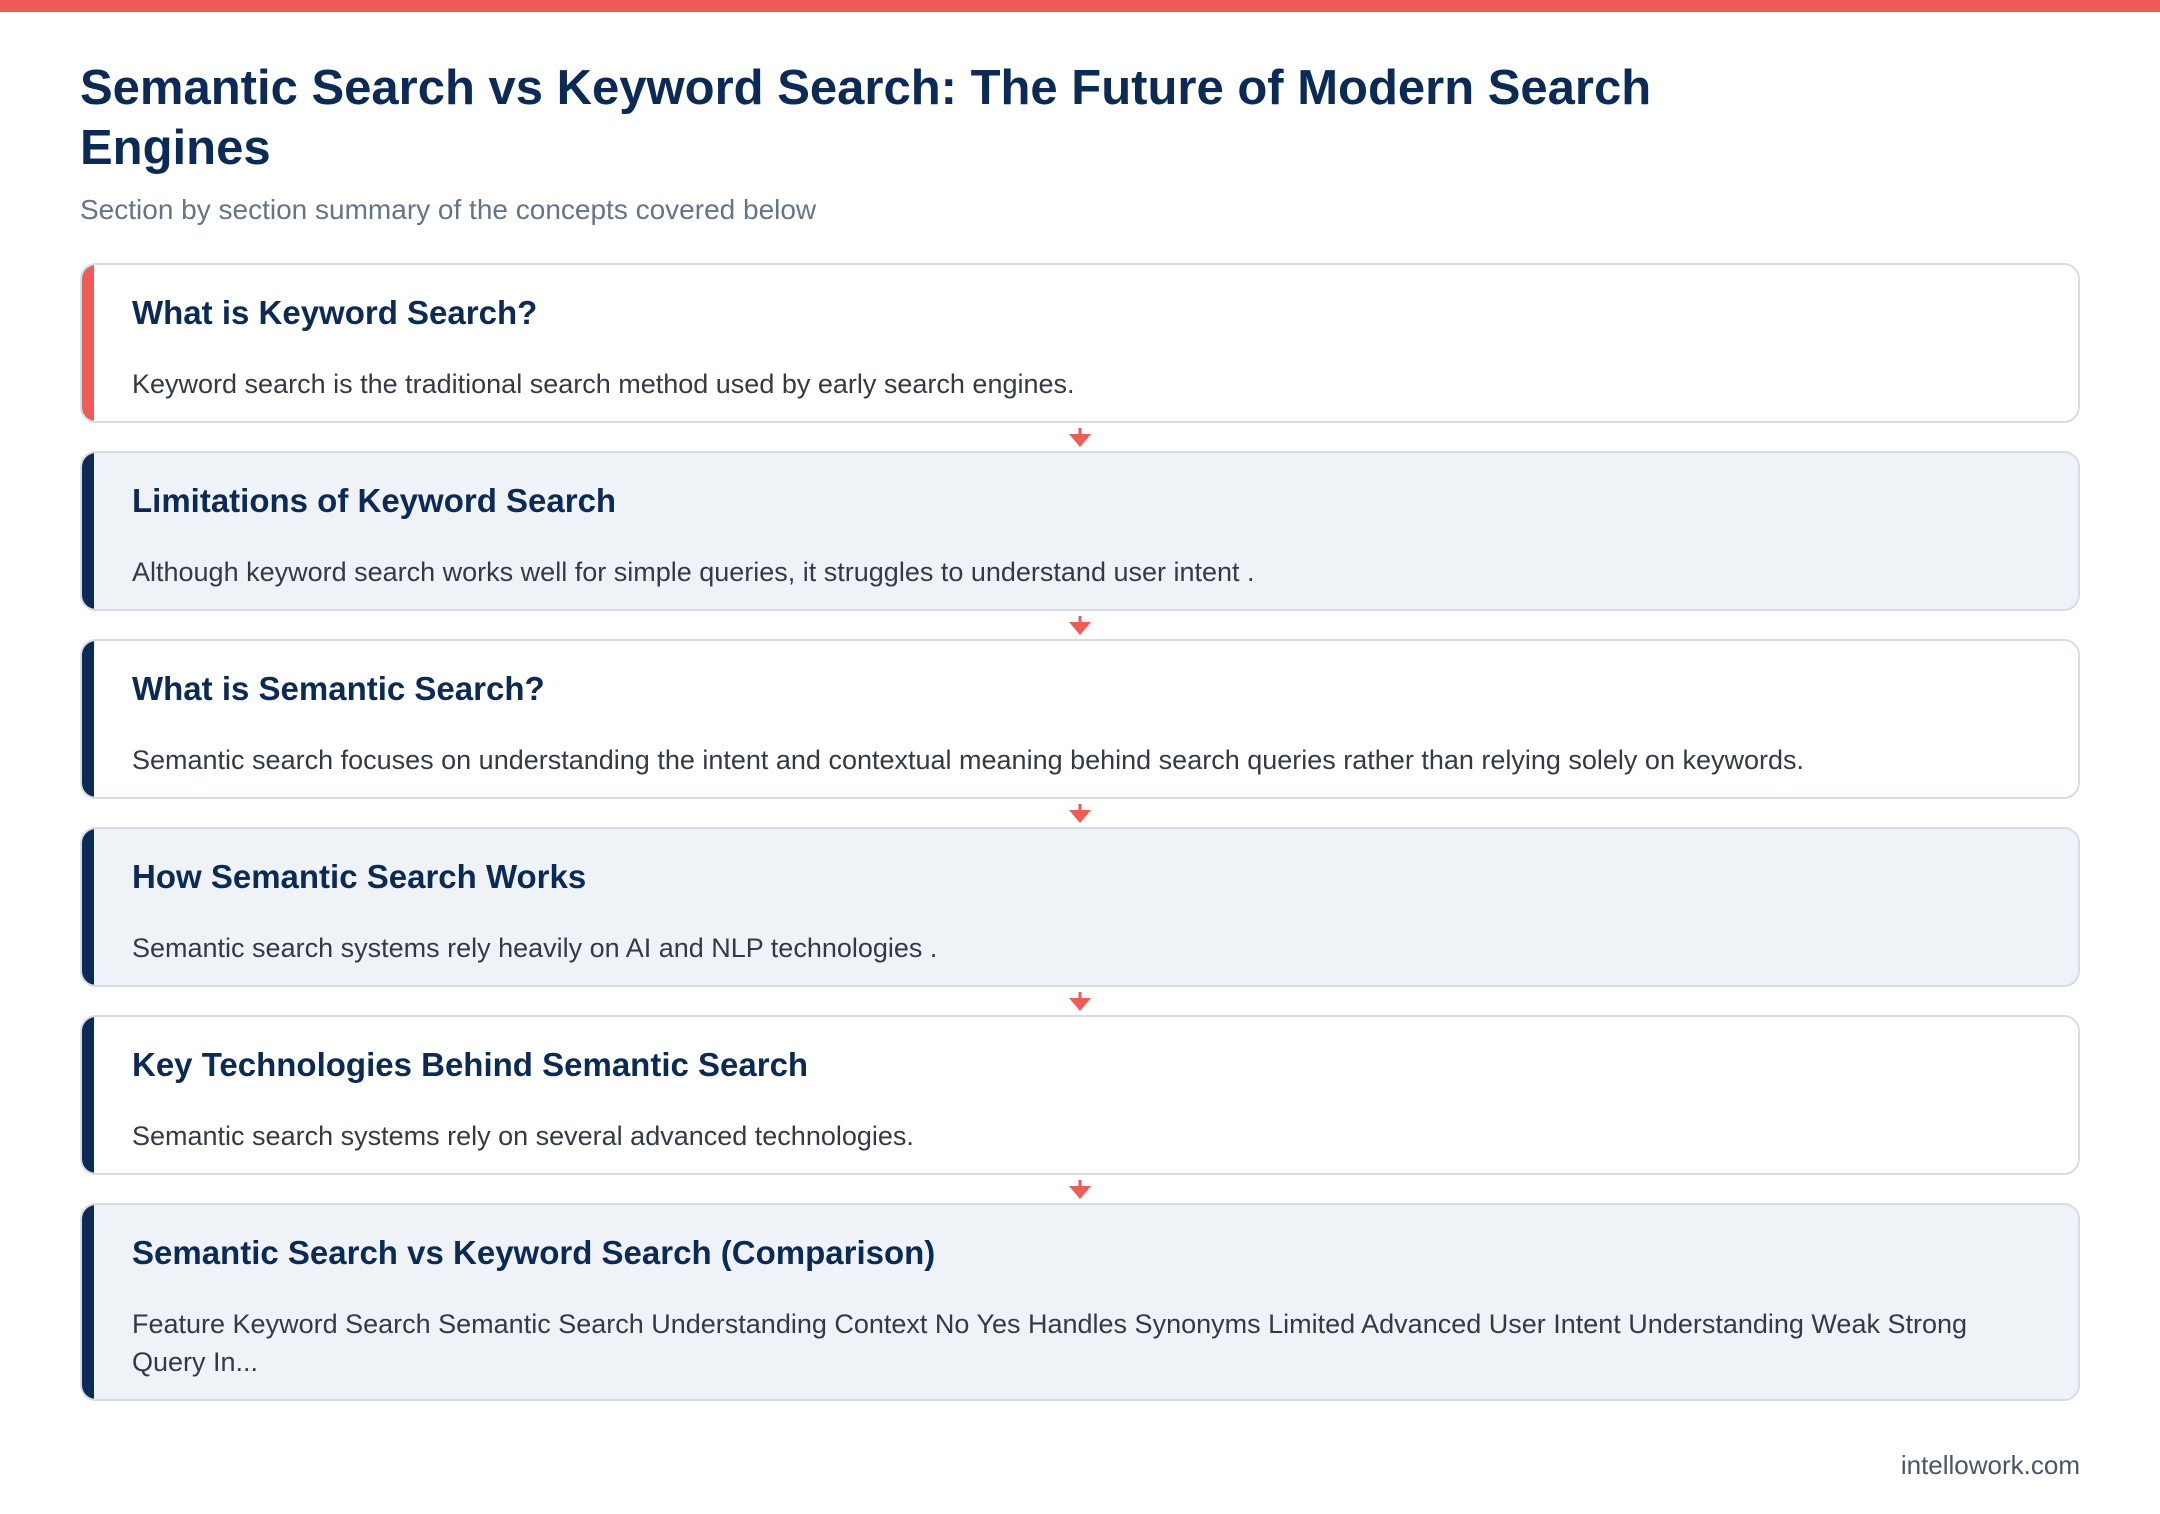  What do you see at coordinates (1080, 6) in the screenshot?
I see `top-accent-bar` at bounding box center [1080, 6].